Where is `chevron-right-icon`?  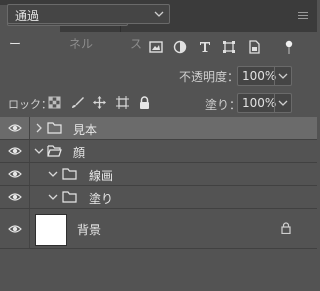 chevron-right-icon is located at coordinates (39, 128).